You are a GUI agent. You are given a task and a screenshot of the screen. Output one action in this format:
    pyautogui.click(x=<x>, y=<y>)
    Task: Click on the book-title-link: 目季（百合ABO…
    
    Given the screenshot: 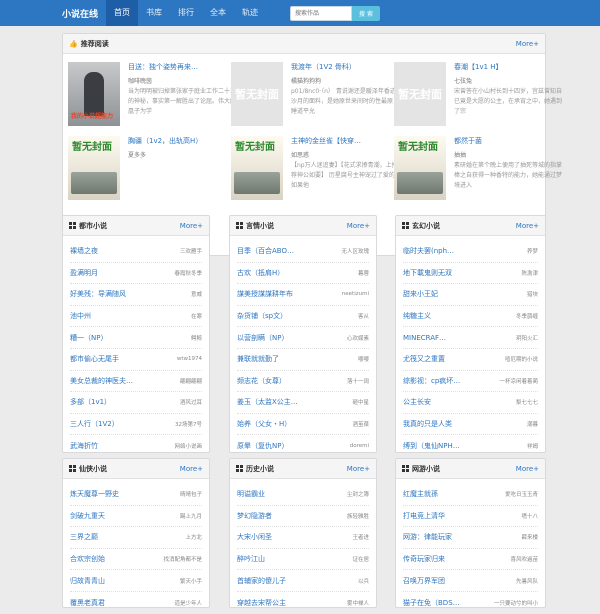 What is the action you would take?
    pyautogui.click(x=265, y=251)
    